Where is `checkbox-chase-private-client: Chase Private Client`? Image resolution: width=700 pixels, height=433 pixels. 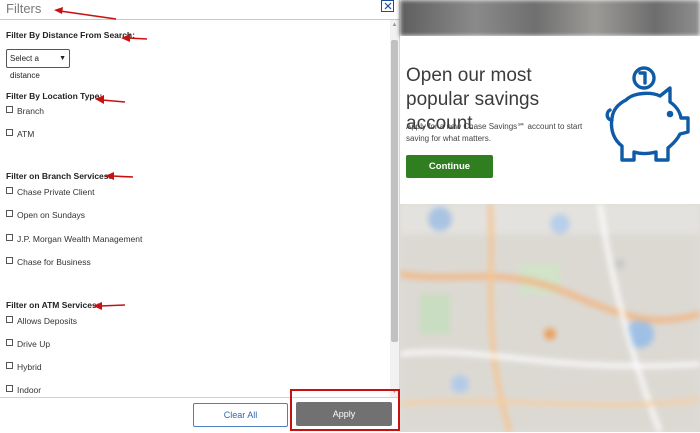
checkbox-chase-private-client: Chase Private Client is located at coordinates (50, 192).